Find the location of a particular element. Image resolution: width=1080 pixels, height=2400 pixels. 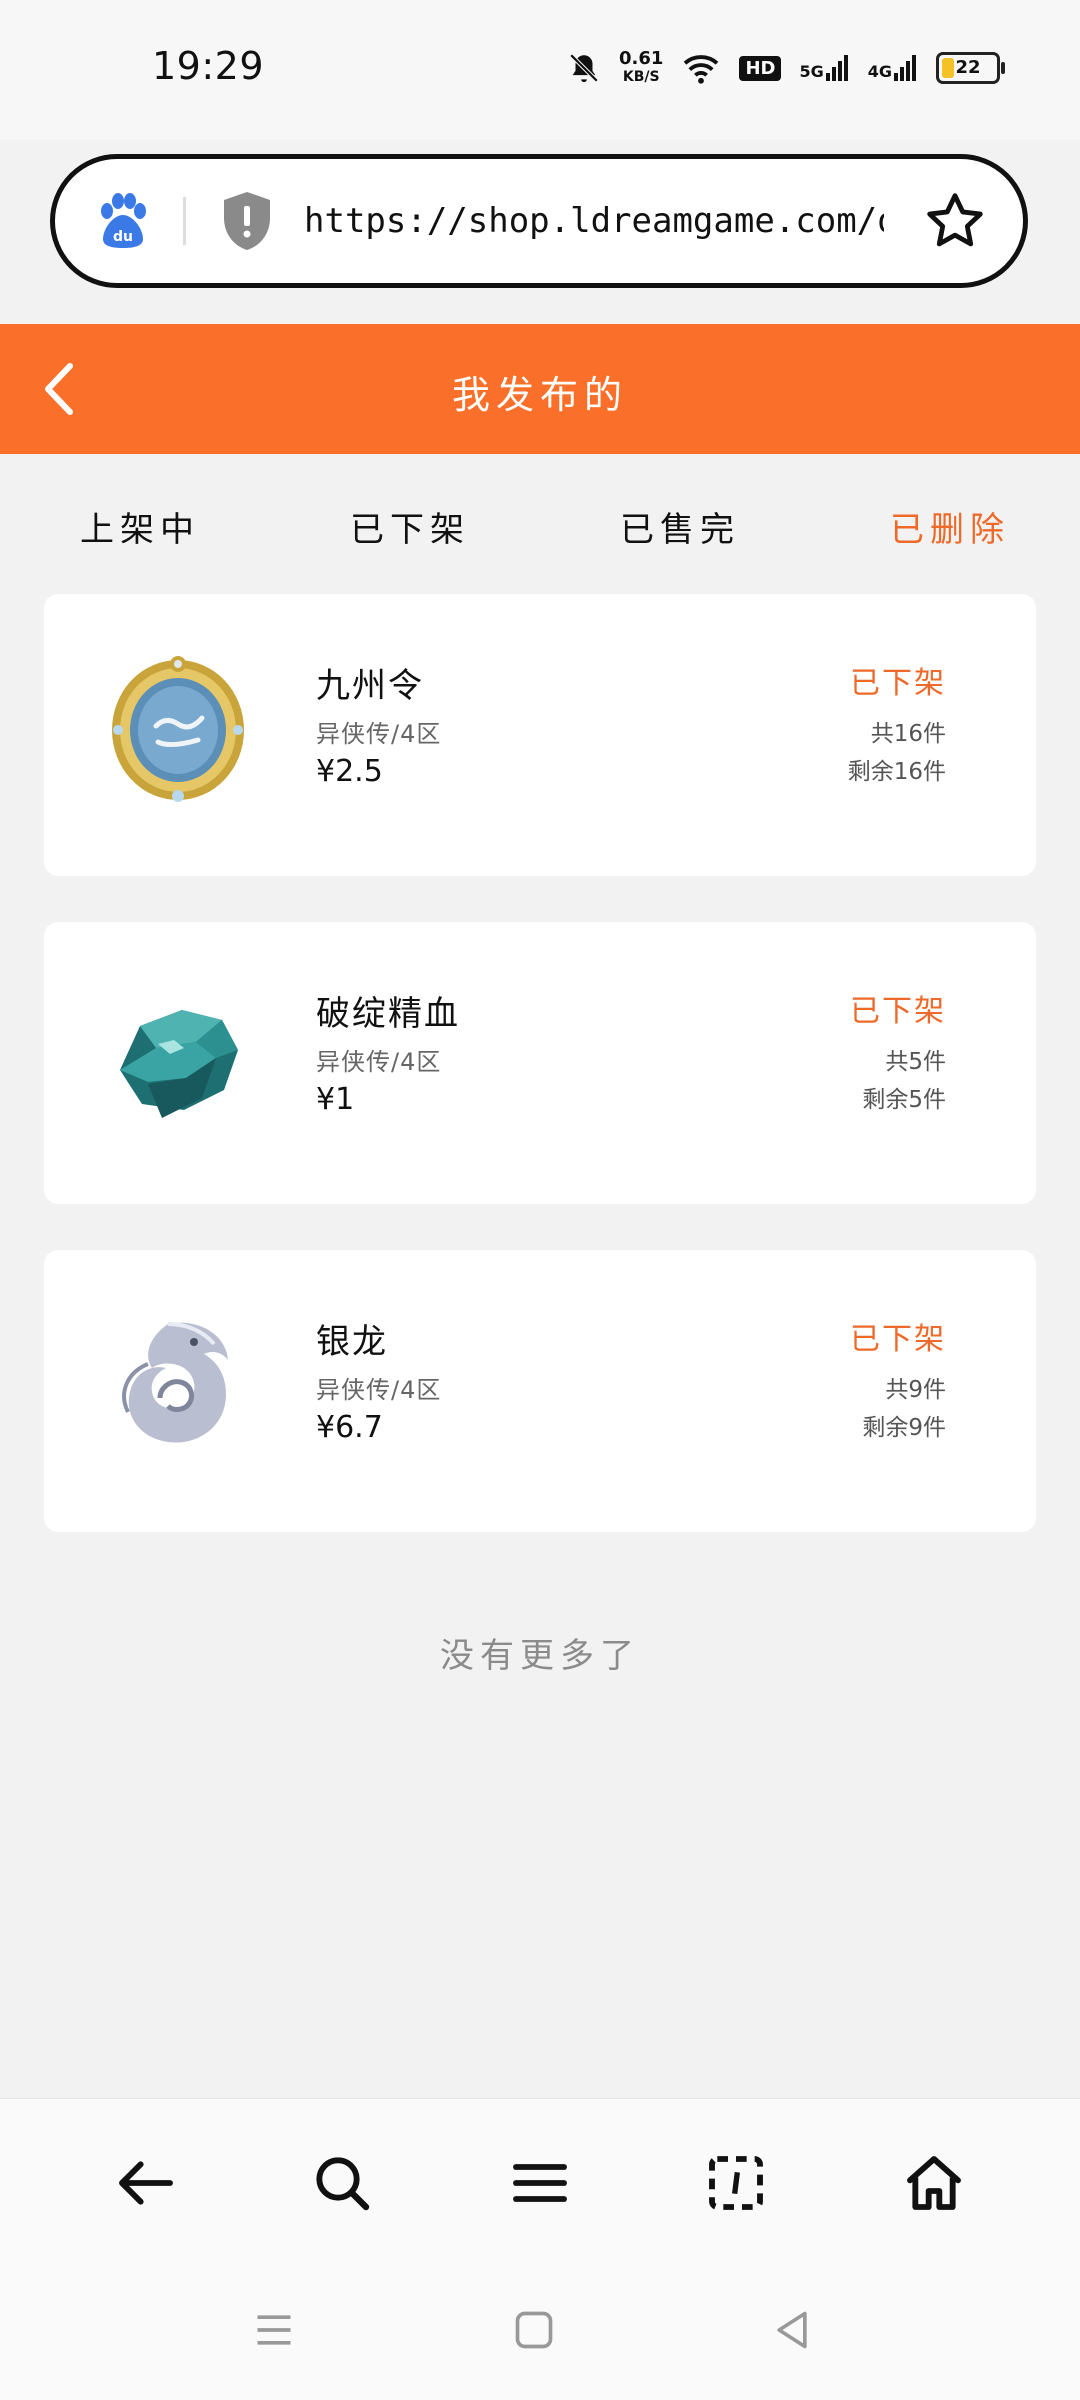

hd-badge: HD is located at coordinates (760, 68).